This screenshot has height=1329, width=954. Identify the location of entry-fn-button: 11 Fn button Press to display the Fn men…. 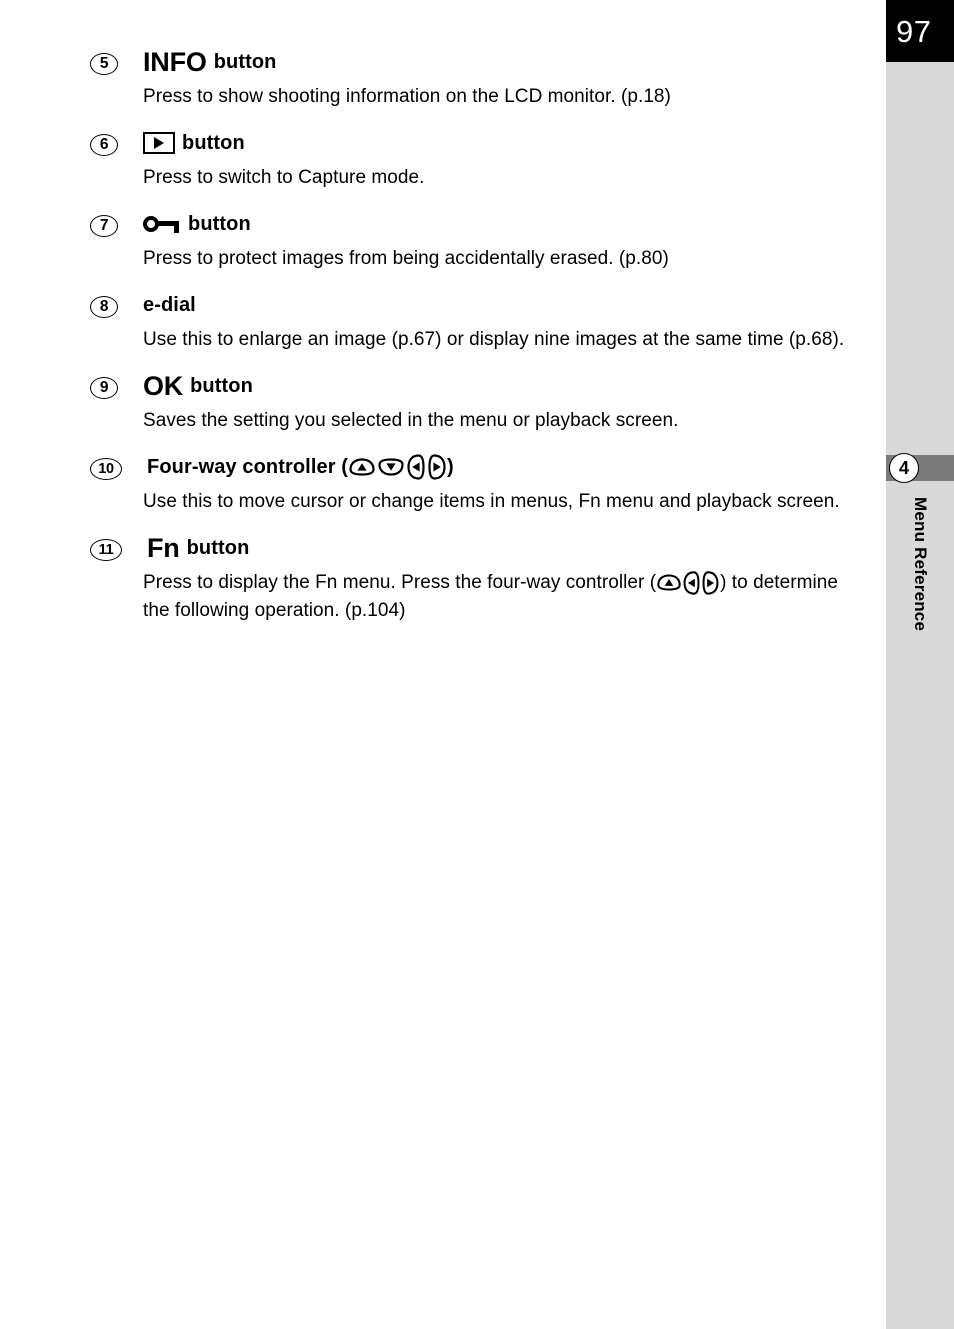
(443, 579).